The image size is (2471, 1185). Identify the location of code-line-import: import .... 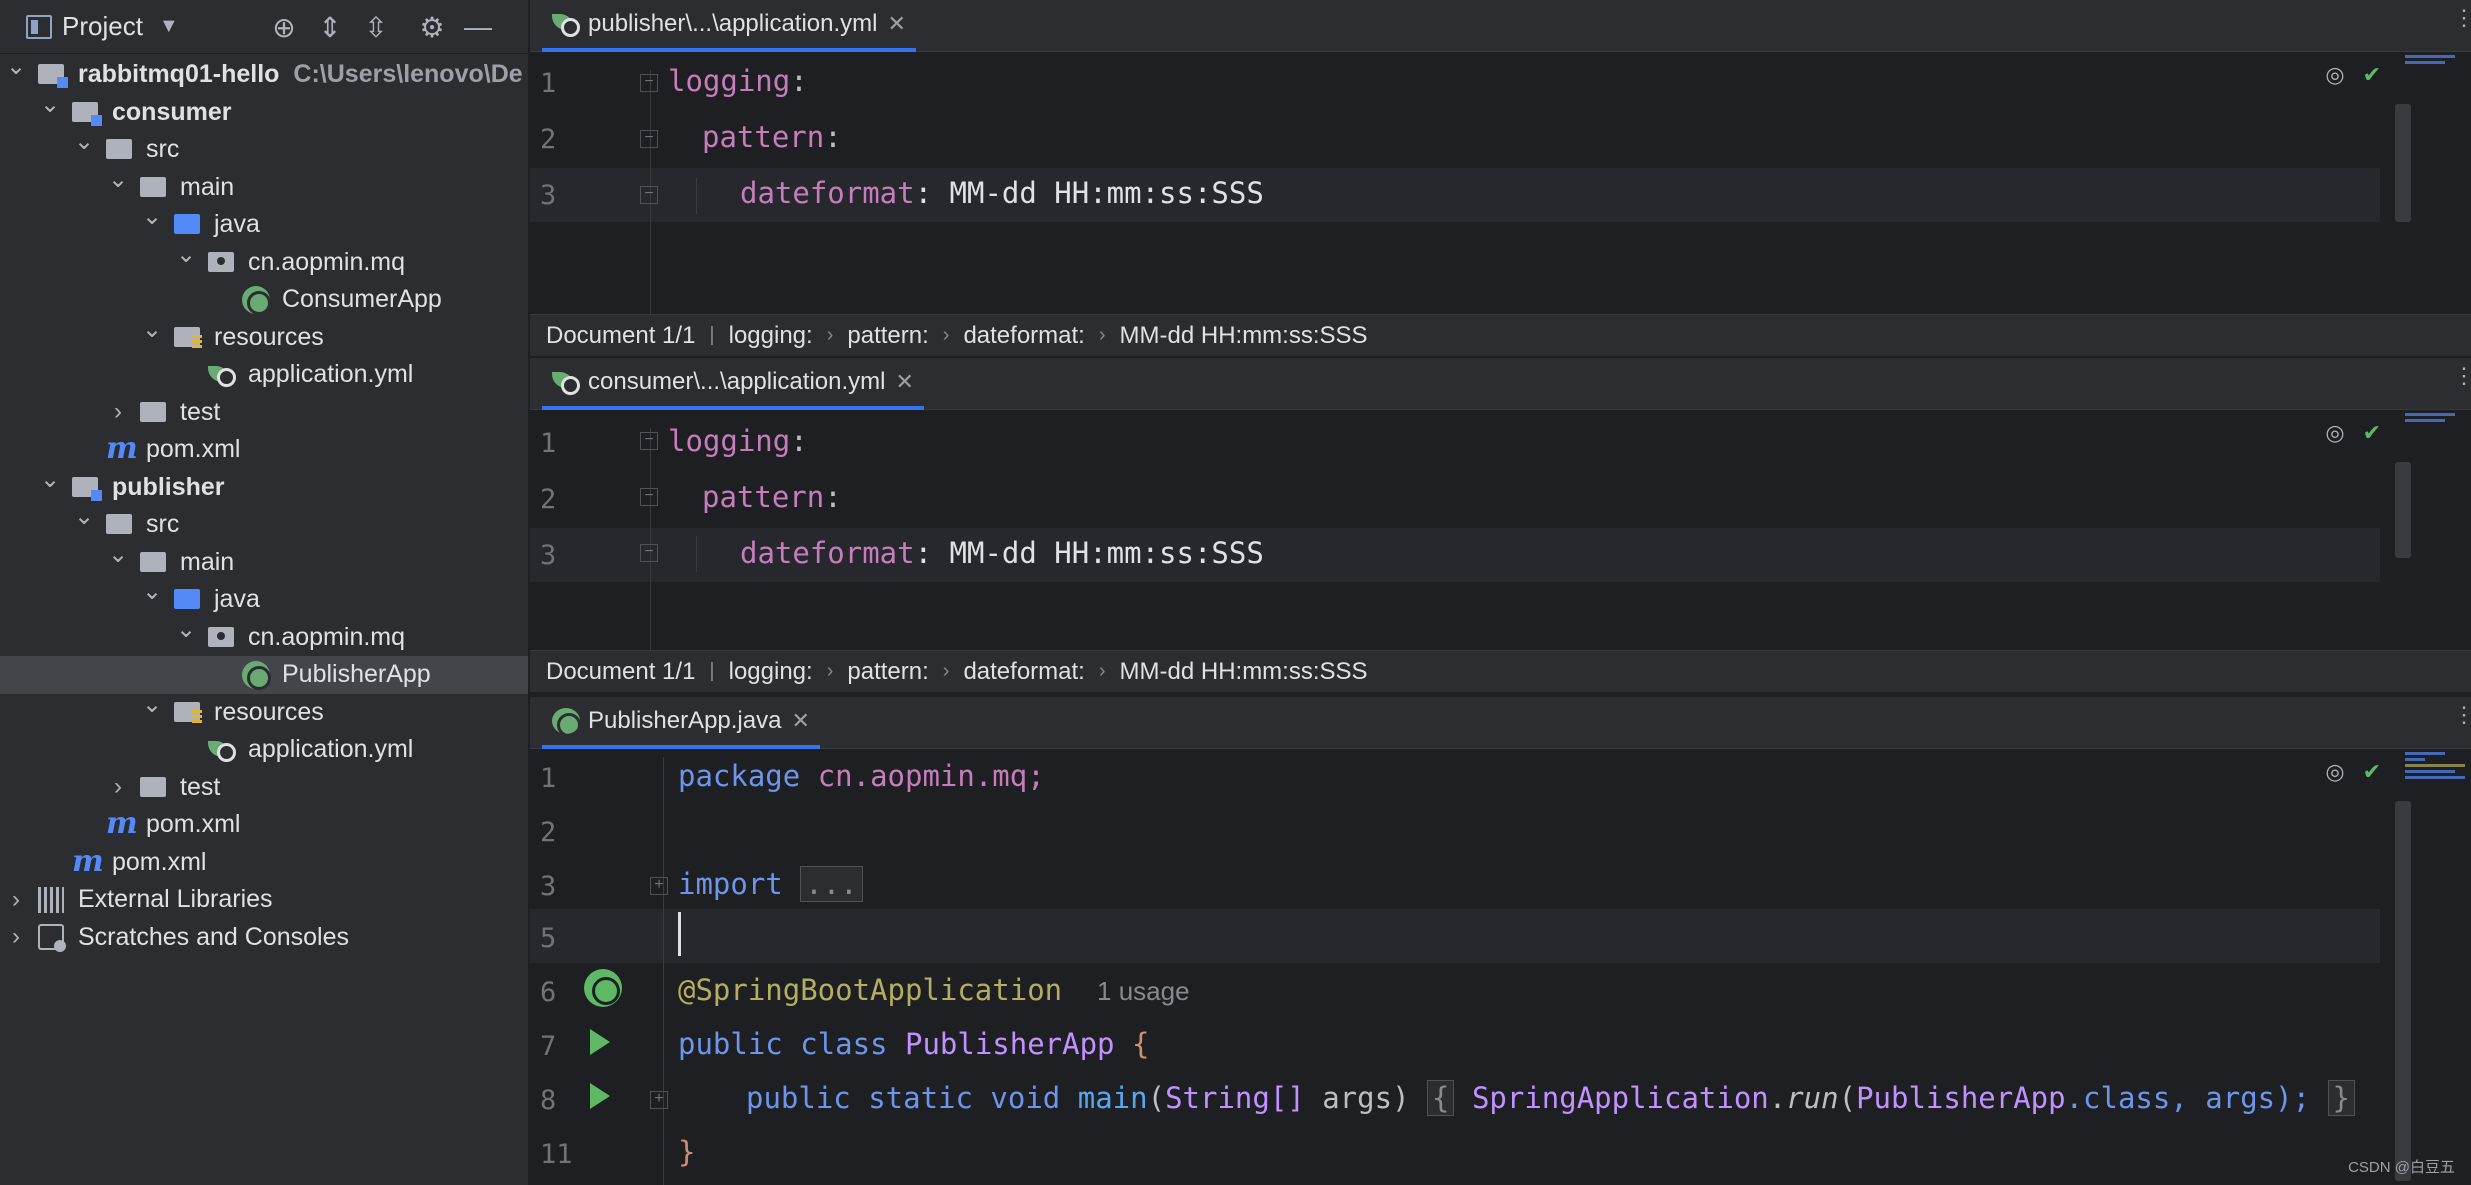
(770, 884).